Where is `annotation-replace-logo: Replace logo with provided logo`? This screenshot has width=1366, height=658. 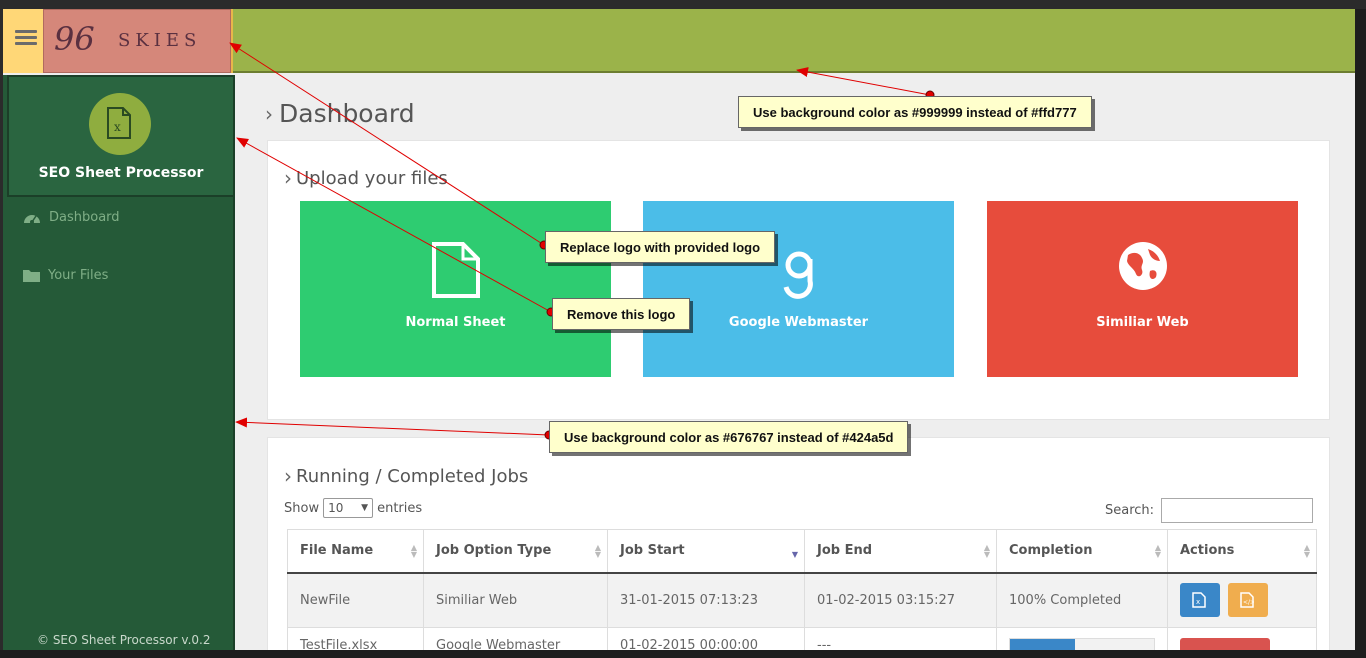
annotation-replace-logo: Replace logo with provided logo is located at coordinates (660, 247).